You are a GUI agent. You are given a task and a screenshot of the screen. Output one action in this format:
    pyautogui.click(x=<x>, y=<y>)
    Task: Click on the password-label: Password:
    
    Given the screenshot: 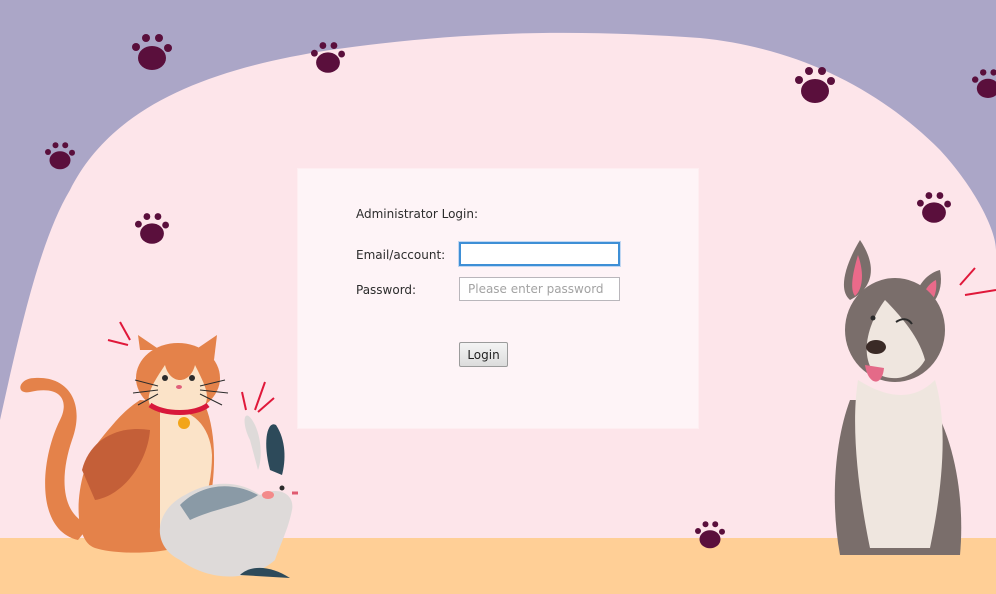 What is the action you would take?
    pyautogui.click(x=386, y=290)
    